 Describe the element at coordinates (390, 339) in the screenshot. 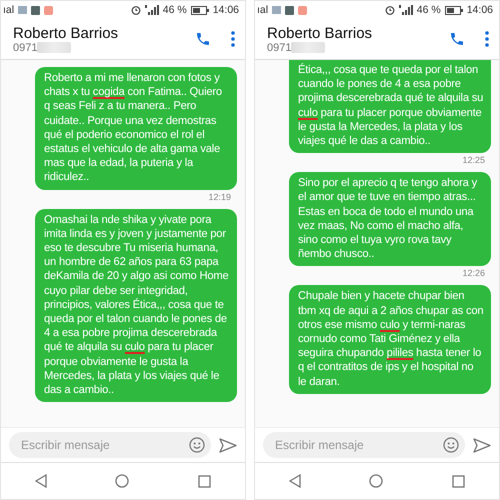

I see `message-bubble: Chupale bien y hacete chupar bien tbm xq de aqui a 2 años chupar as con otros ese mismo culo y termi-naras cornudo como Tati Giménez y ella seguira chupando pililes hasta tener lo q el contratitos de ips y el hospital no le daran.` at that location.